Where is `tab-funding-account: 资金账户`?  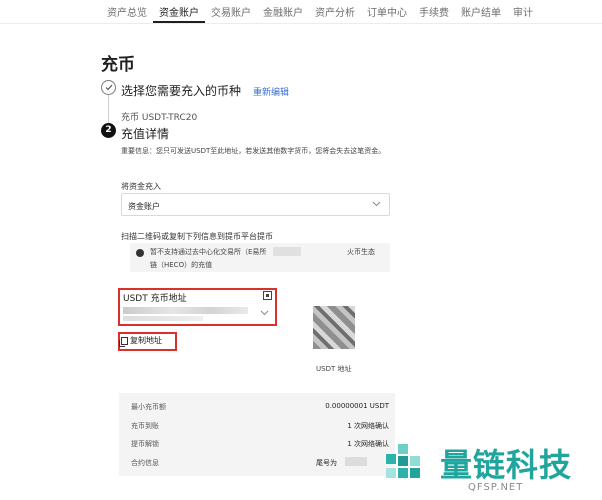 tab-funding-account: 资金账户 is located at coordinates (179, 11).